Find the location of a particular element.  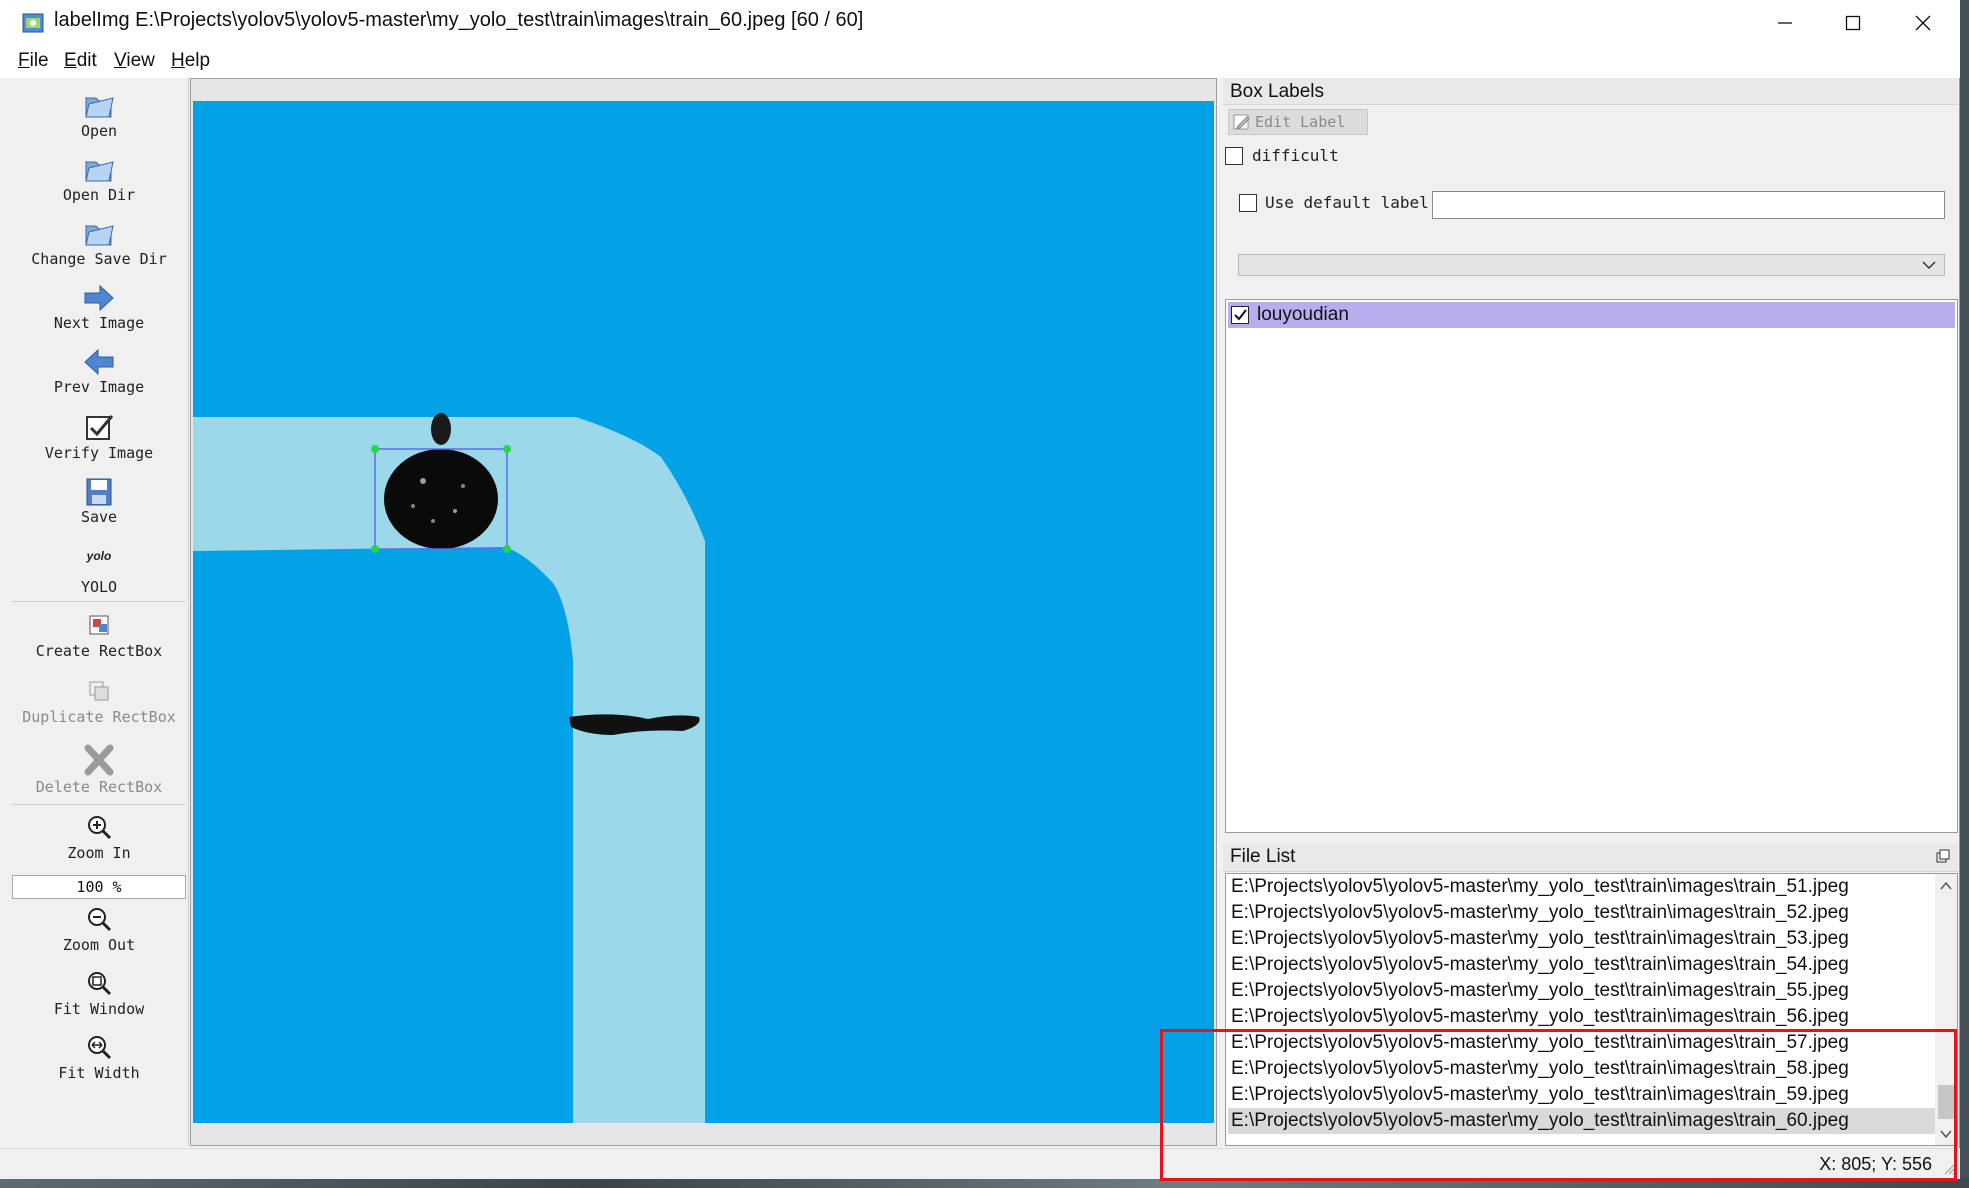

menu-help: Help is located at coordinates (190, 61).